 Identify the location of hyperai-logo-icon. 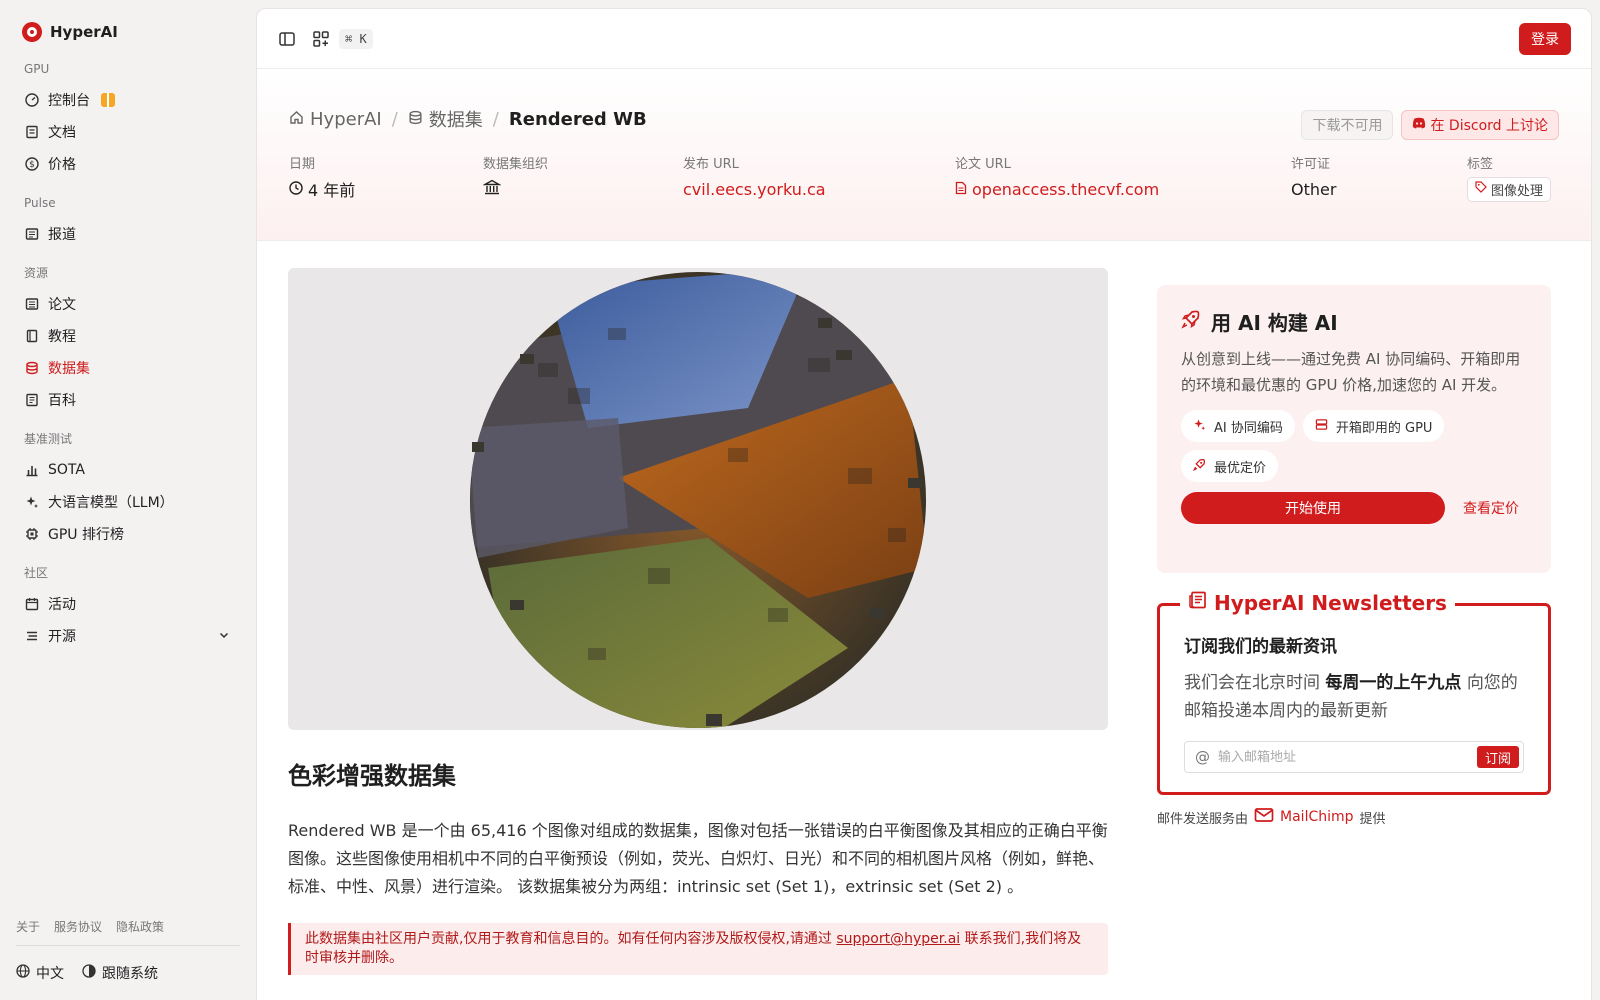
(32, 32).